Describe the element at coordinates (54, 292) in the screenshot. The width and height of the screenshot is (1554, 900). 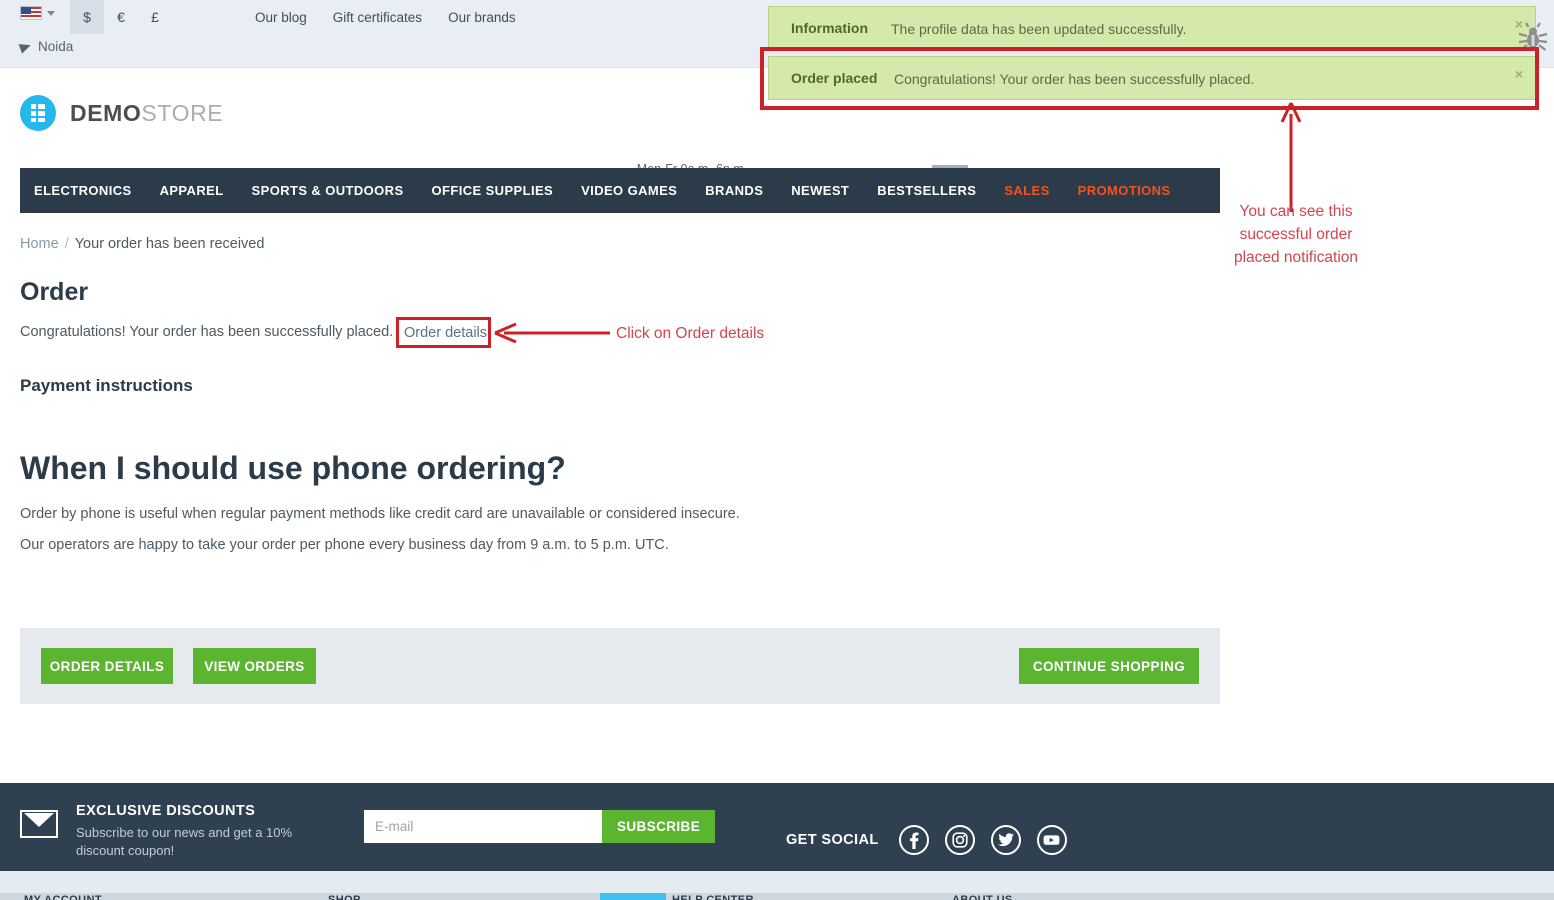
I see `page-title: Order` at that location.